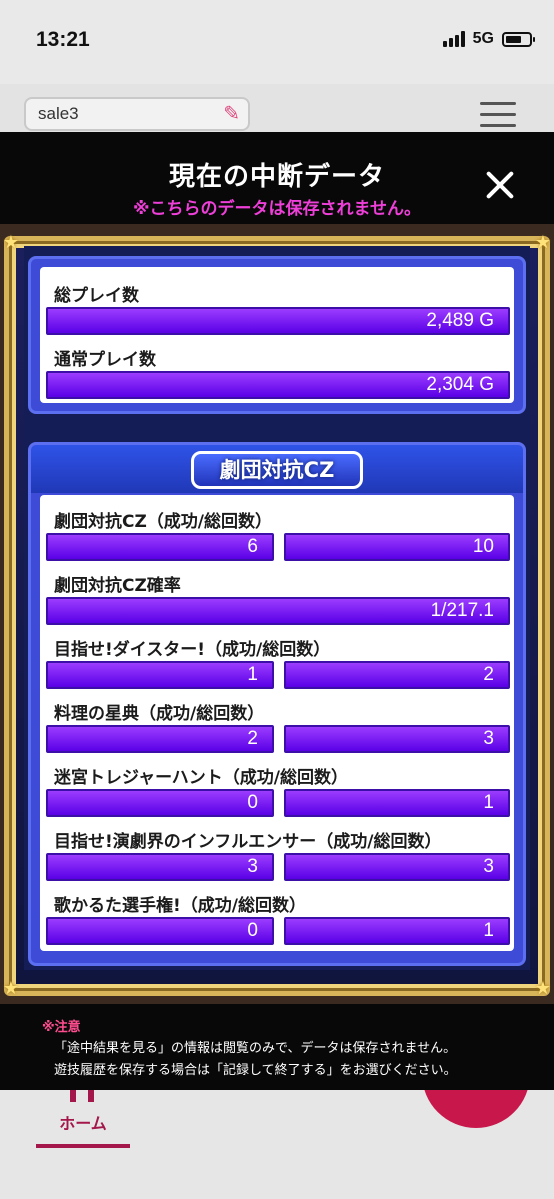  I want to click on modal-title: 現在の中断データ, so click(276, 177).